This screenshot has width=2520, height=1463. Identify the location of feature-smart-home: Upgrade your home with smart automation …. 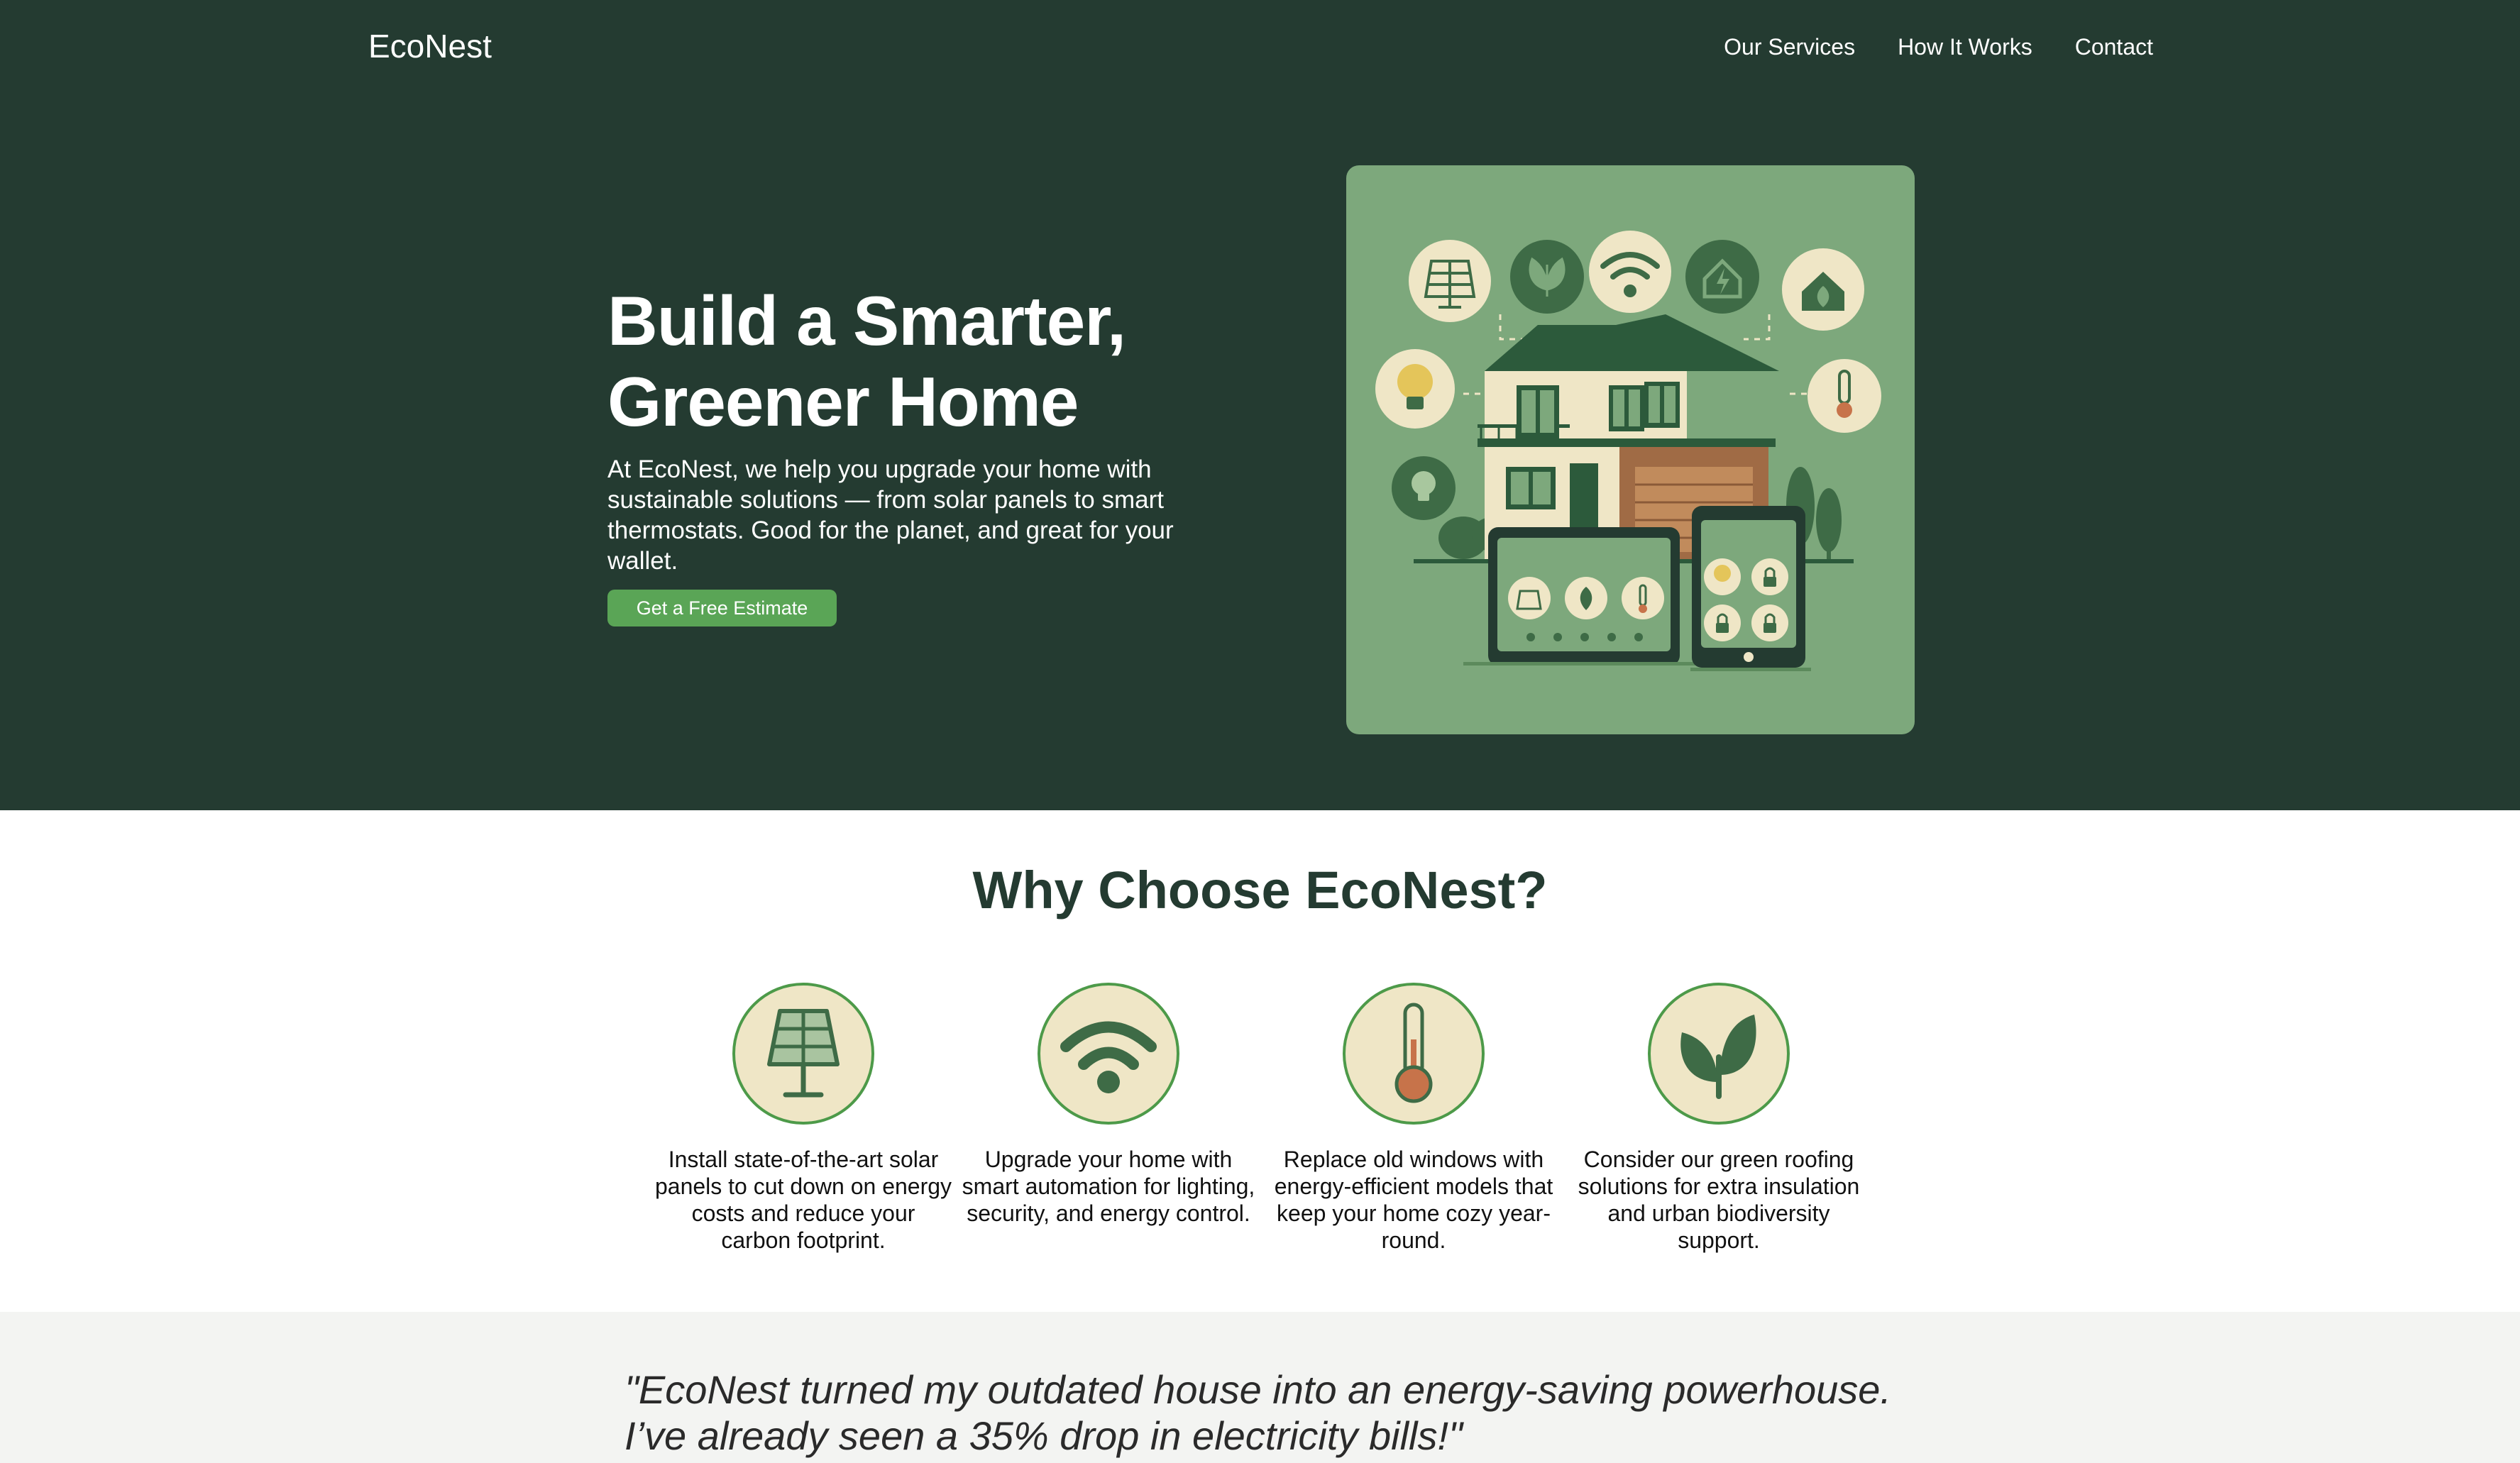
(1109, 1105).